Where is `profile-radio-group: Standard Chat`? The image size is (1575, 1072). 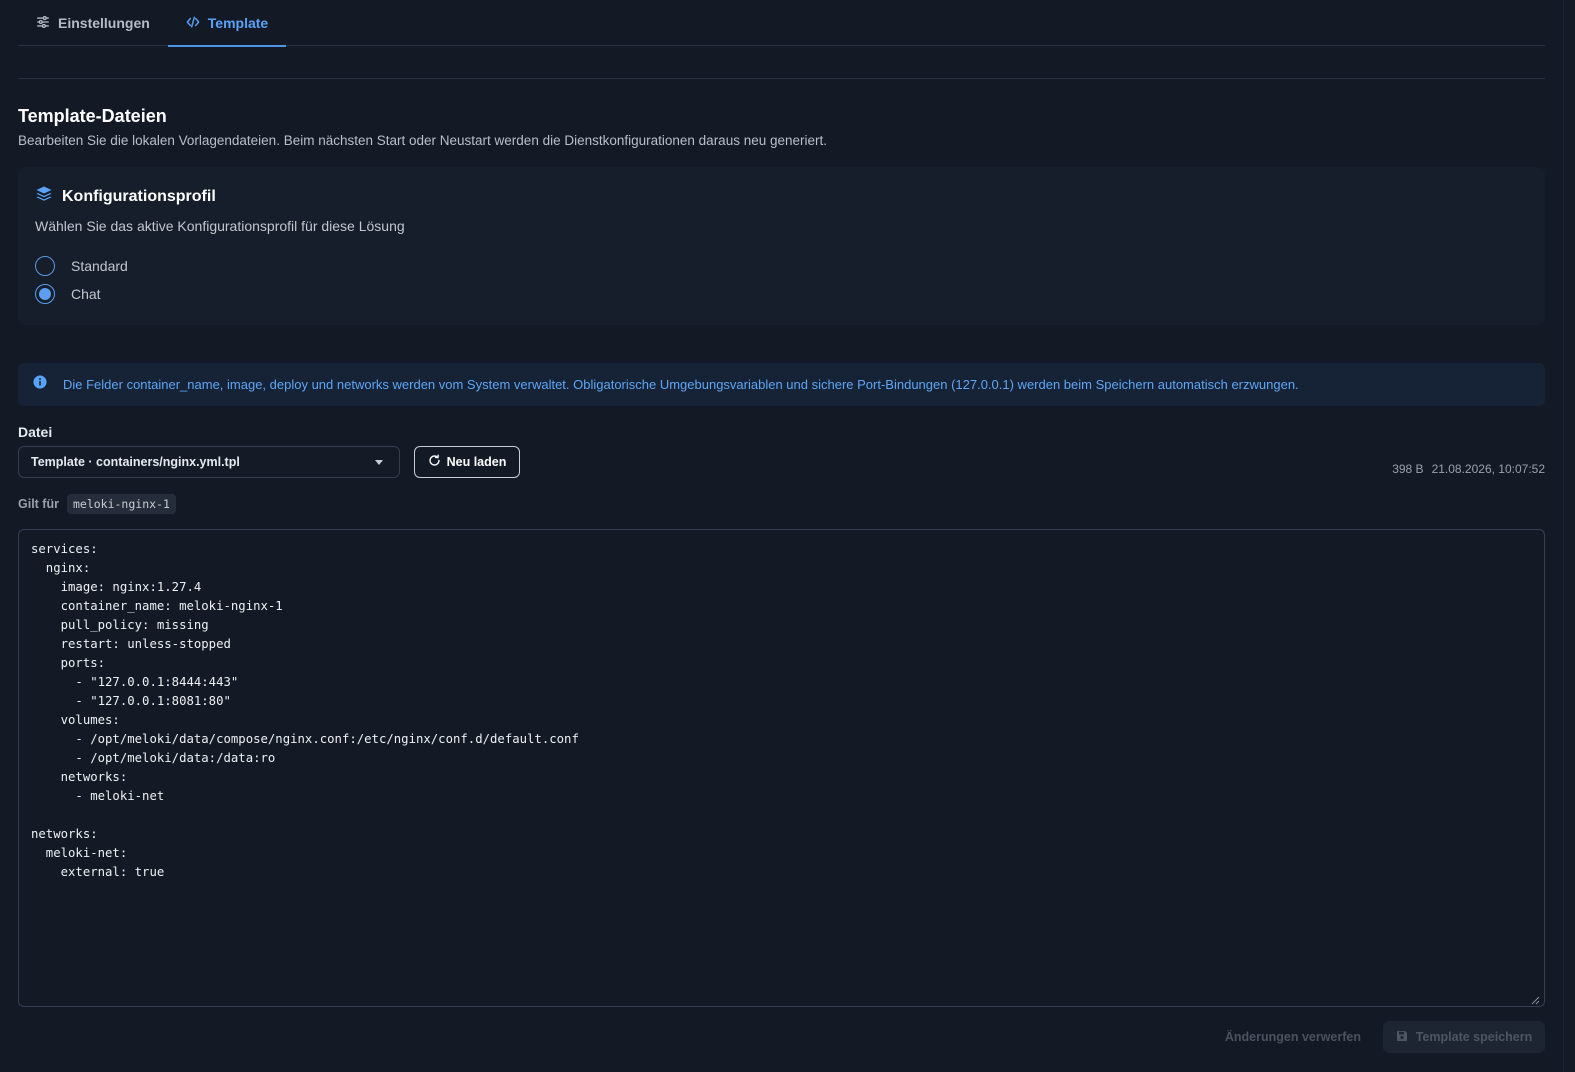 profile-radio-group: Standard Chat is located at coordinates (781, 280).